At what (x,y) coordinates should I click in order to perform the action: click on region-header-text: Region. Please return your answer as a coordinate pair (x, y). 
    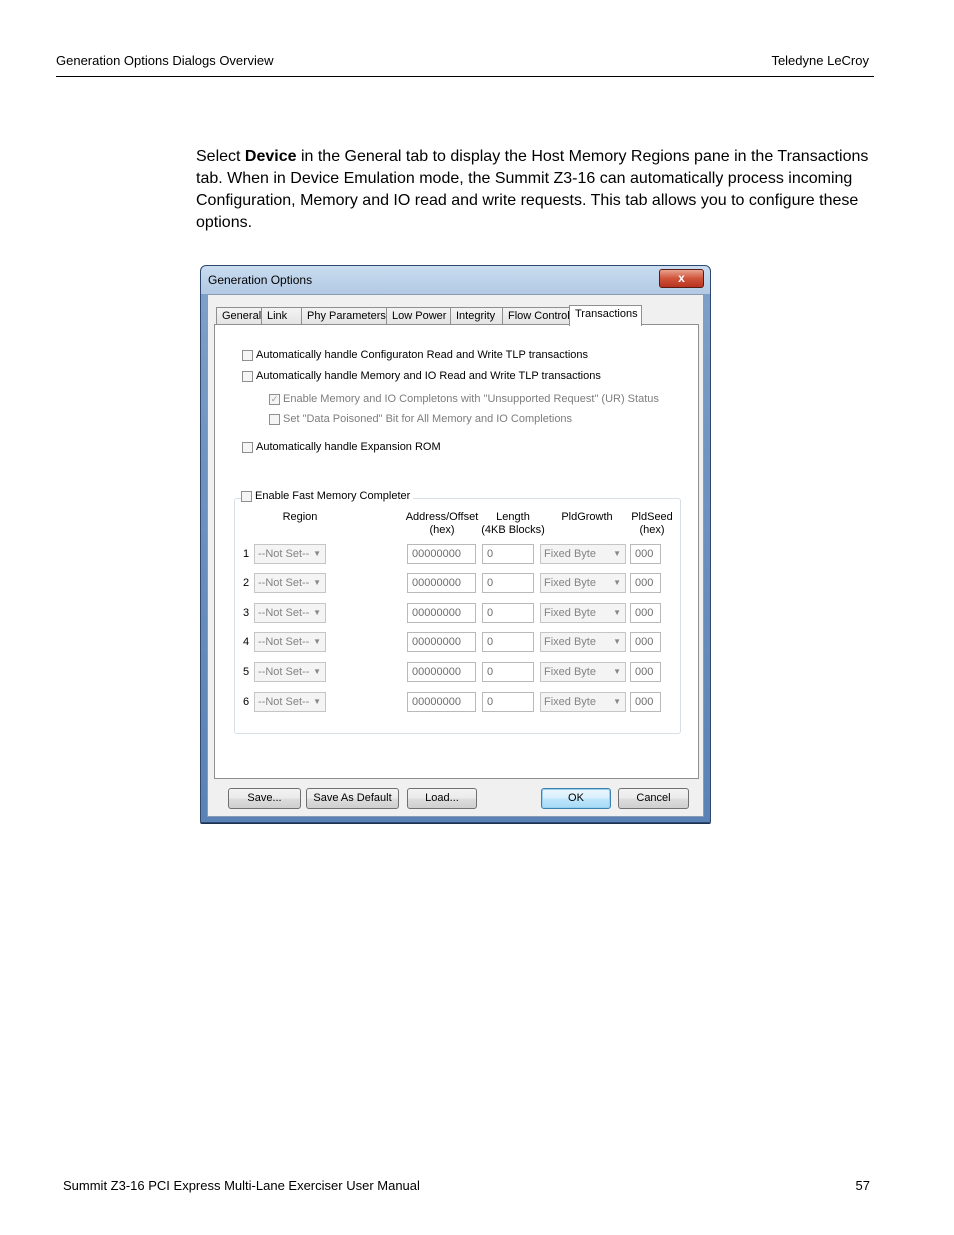
    Looking at the image, I should click on (300, 517).